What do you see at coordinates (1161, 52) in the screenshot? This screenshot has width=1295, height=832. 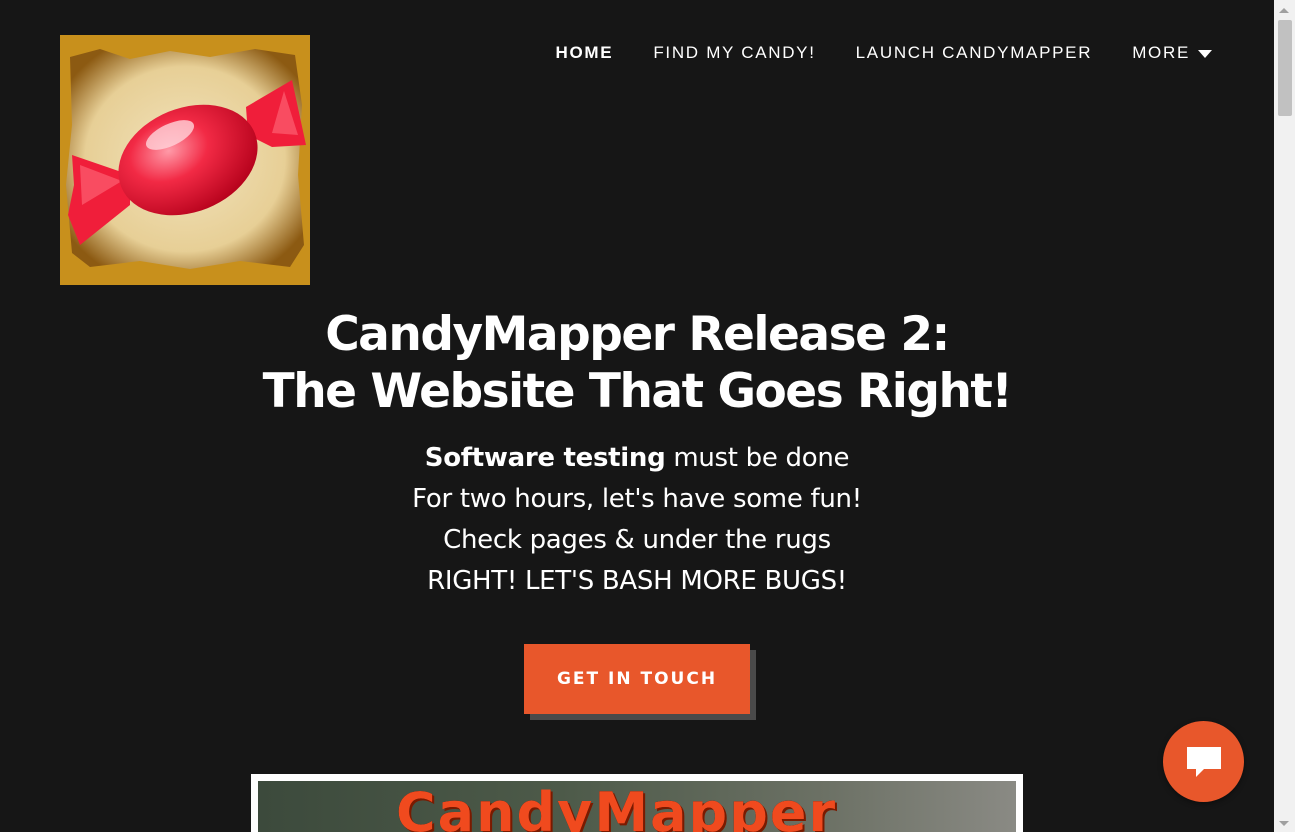 I see `nav-more-label: MORE` at bounding box center [1161, 52].